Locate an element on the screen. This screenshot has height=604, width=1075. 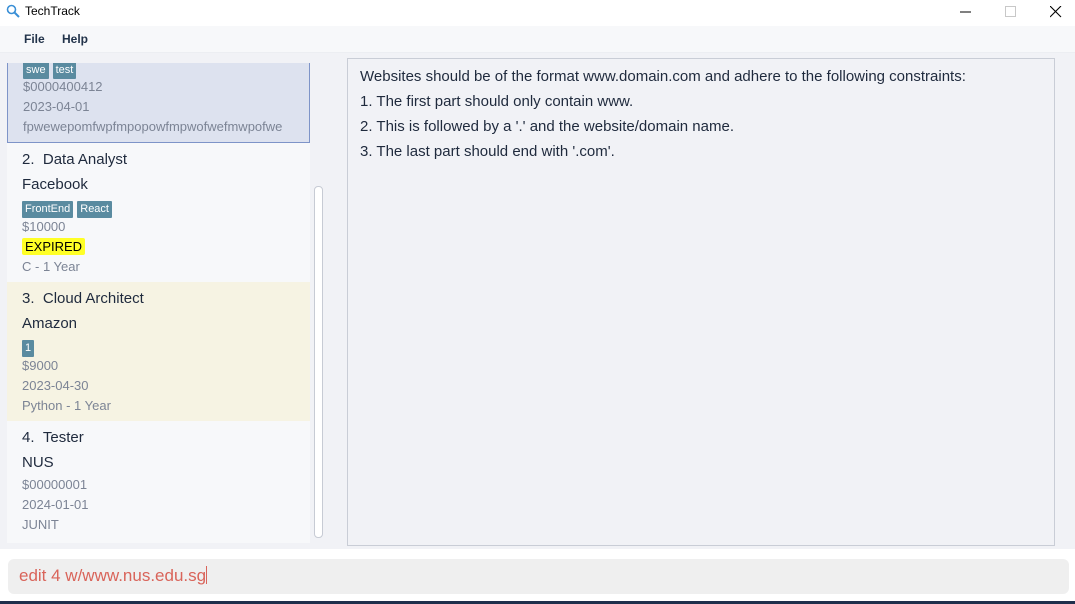
maximize-button is located at coordinates (1011, 13).